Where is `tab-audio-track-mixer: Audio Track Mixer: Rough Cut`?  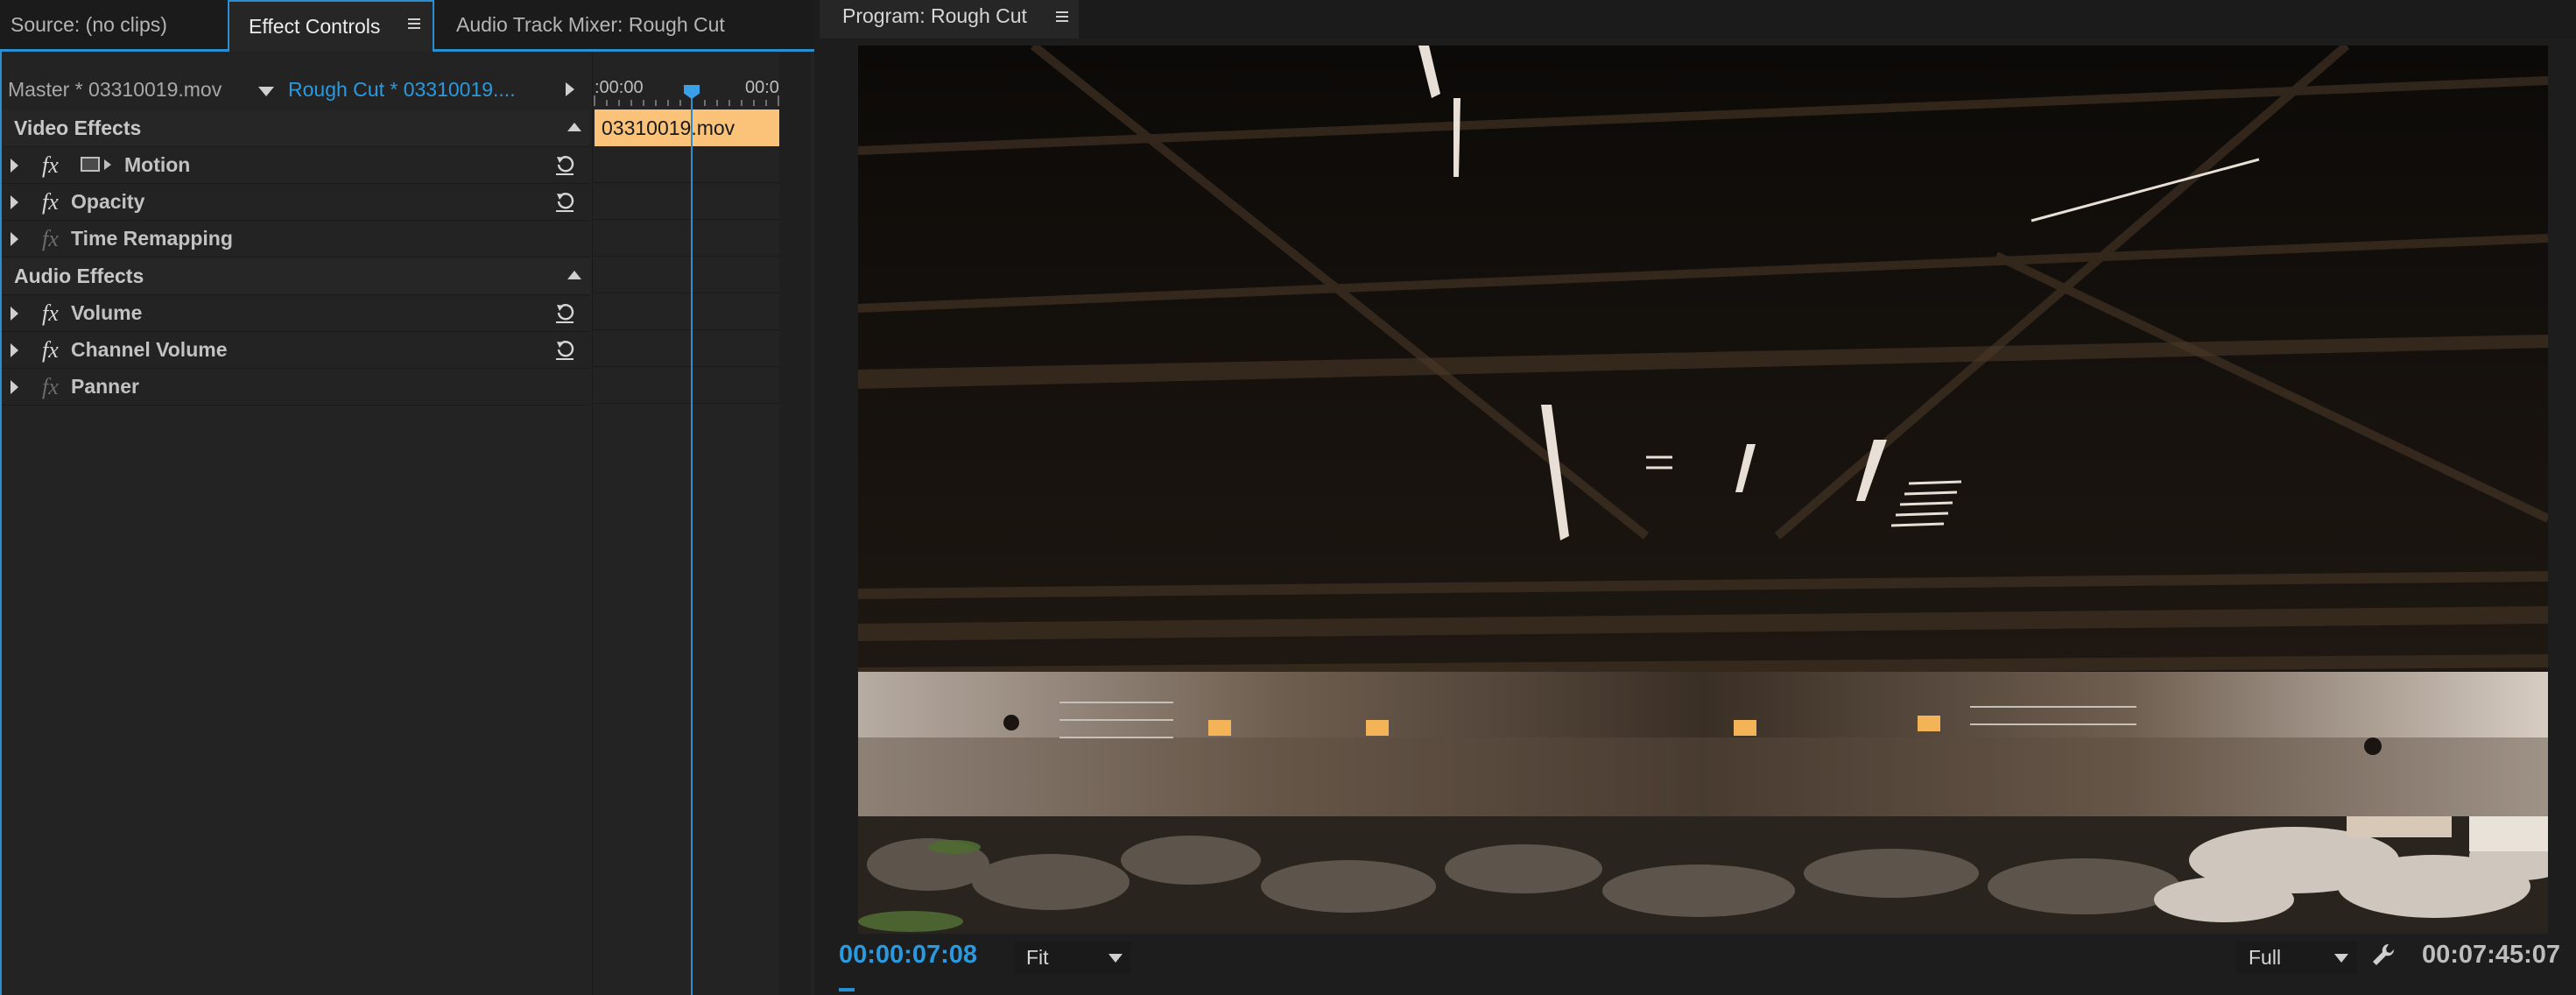
tab-audio-track-mixer: Audio Track Mixer: Rough Cut is located at coordinates (590, 24).